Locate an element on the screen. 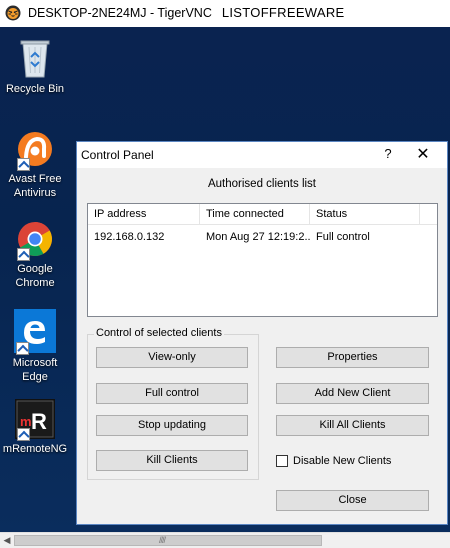  scrollbar-thumb: //// is located at coordinates (168, 540).